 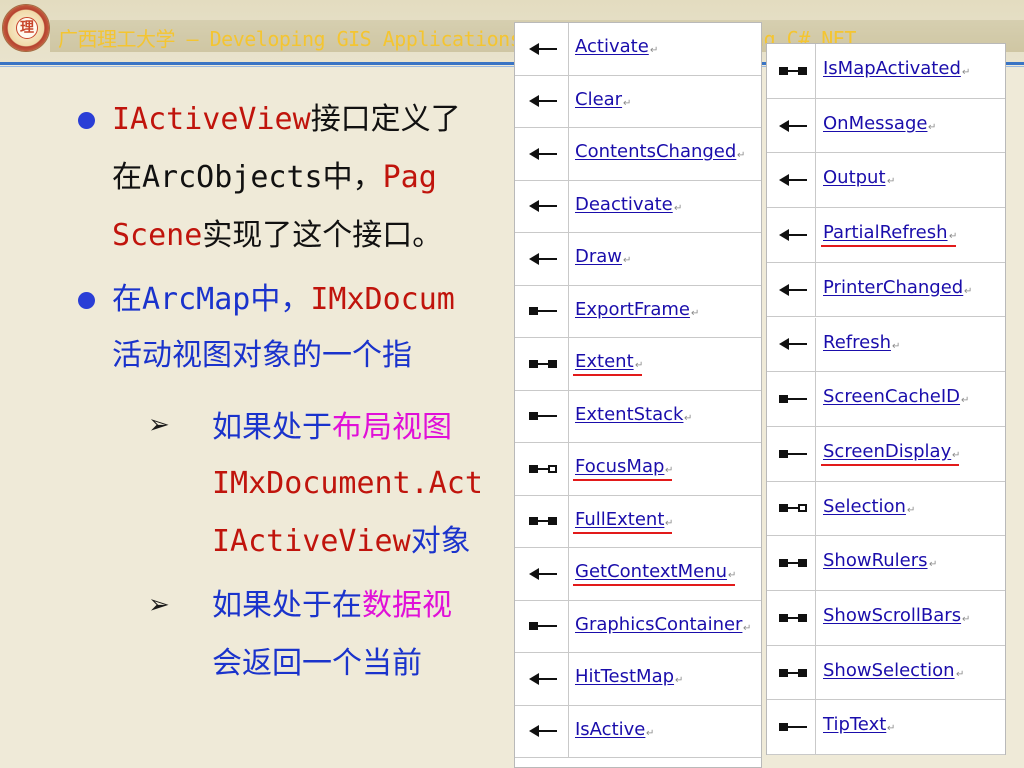 What do you see at coordinates (407, 605) in the screenshot?
I see `term-data-view: 数据视` at bounding box center [407, 605].